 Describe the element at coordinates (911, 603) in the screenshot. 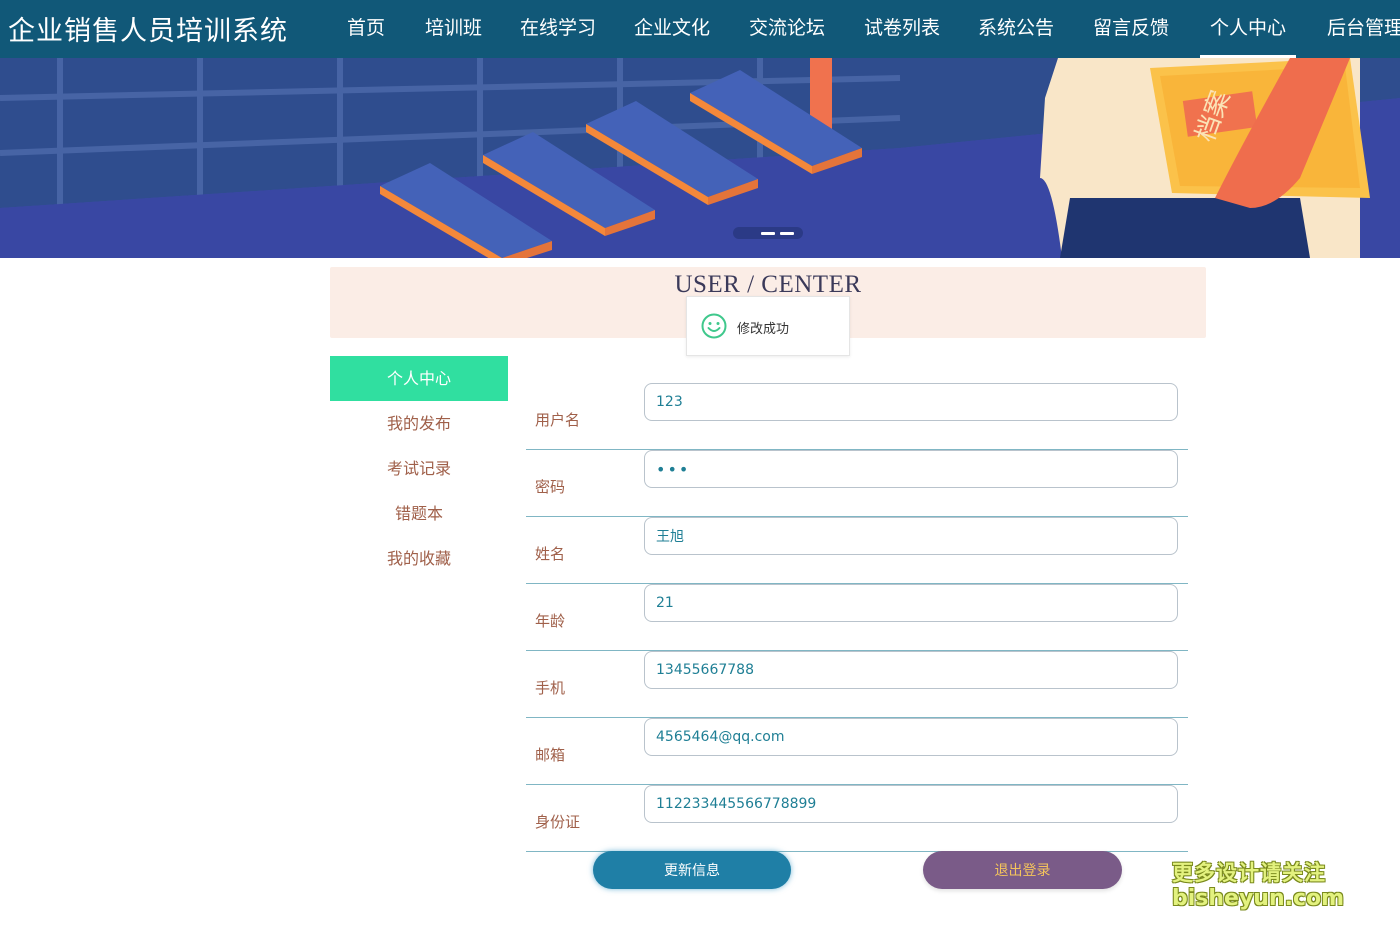

I see `age-input` at that location.